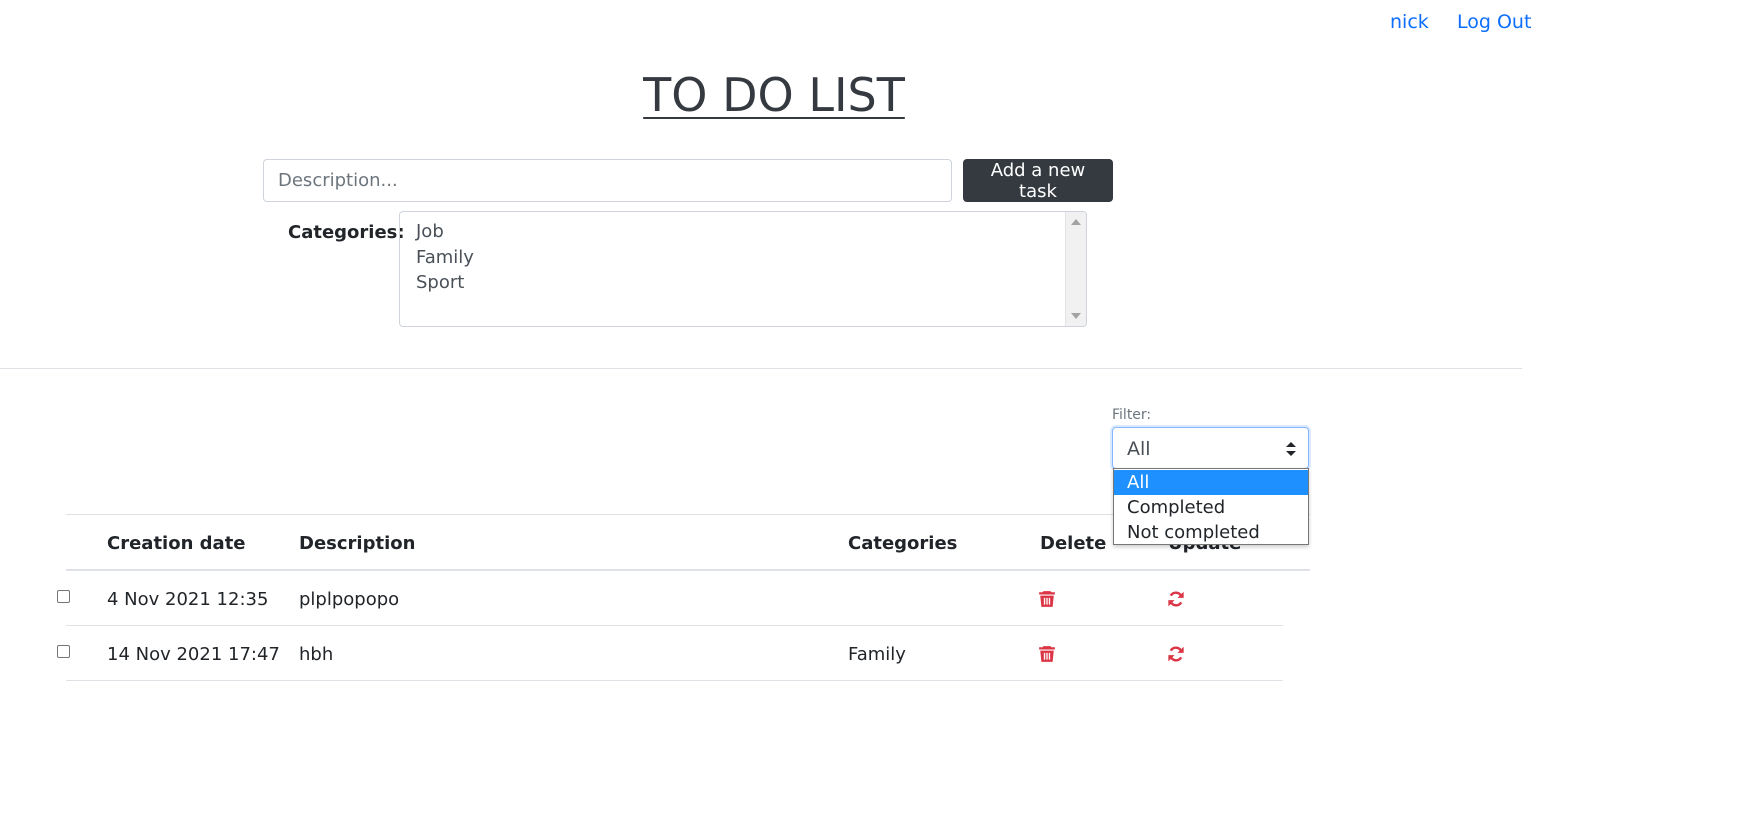  I want to click on row-date: 4 Nov 2021 12:35, so click(188, 599).